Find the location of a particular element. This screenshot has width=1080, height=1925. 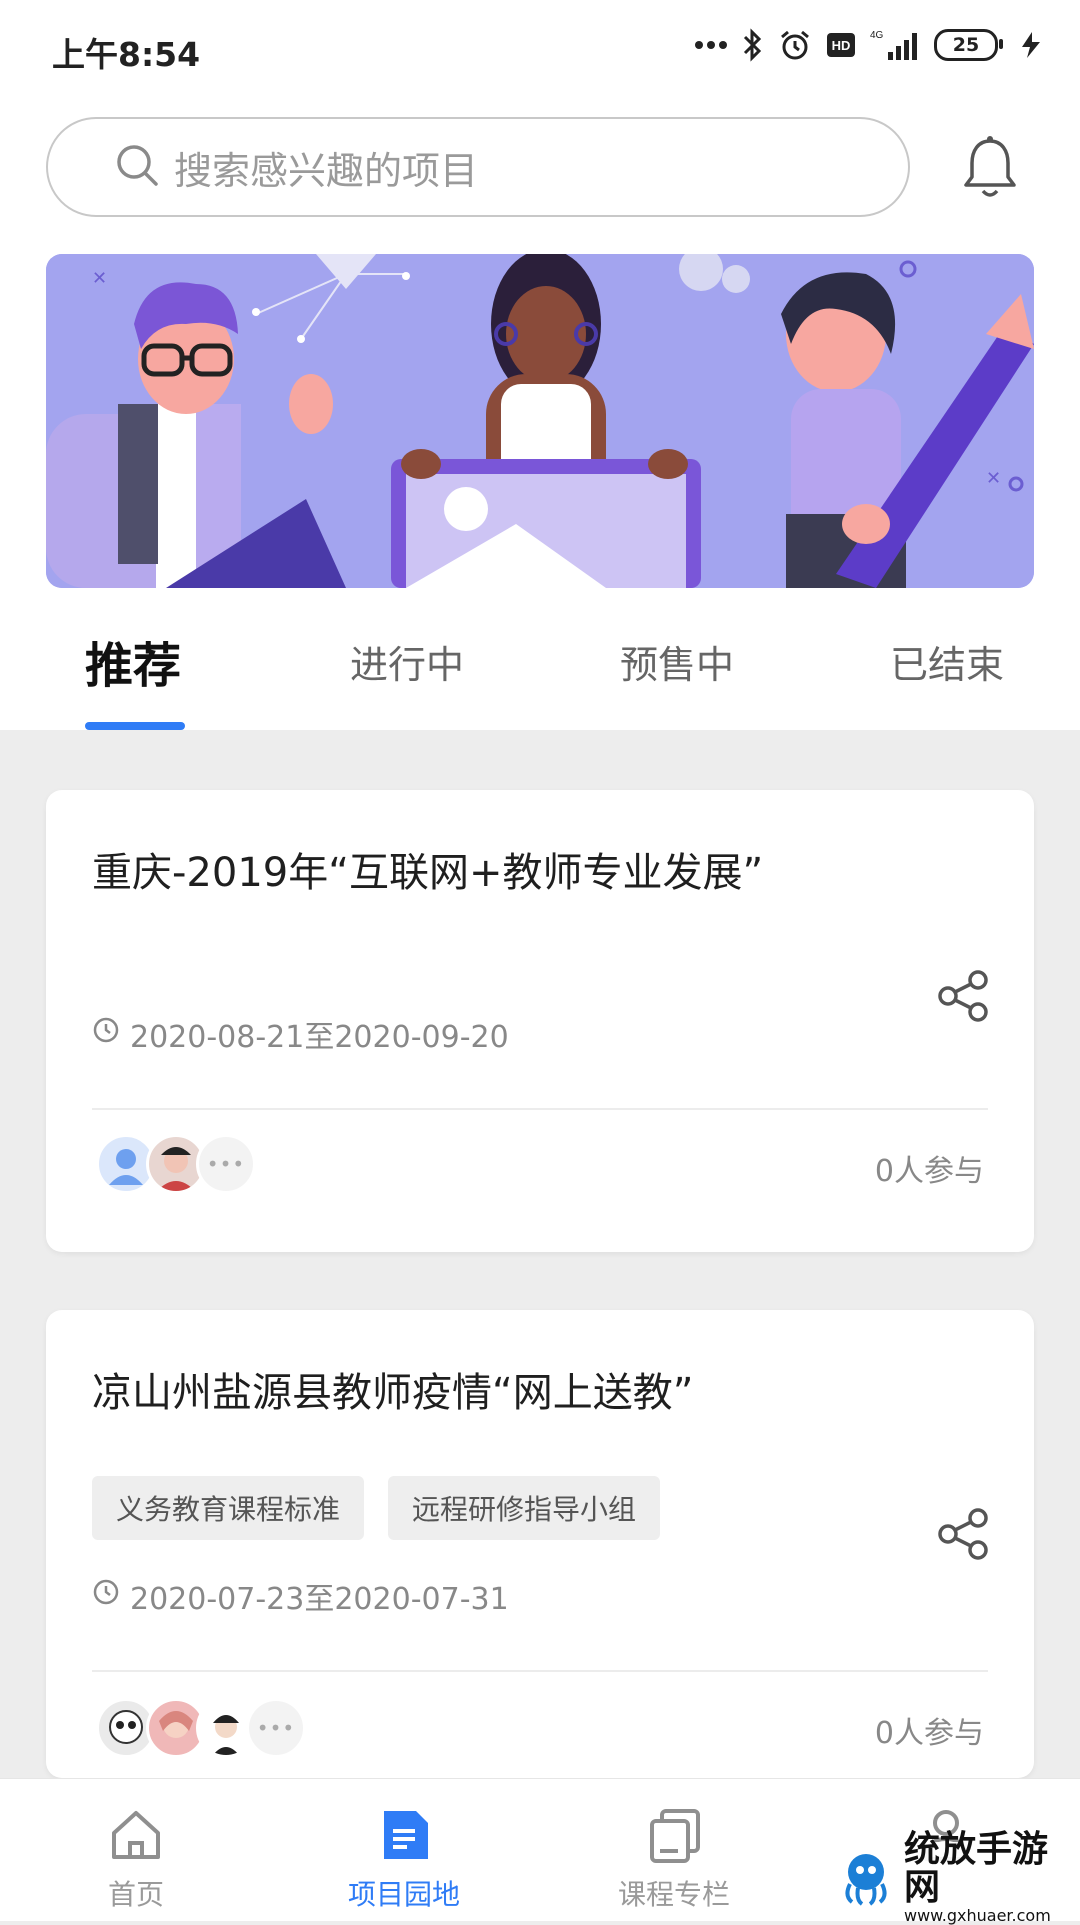

date-range: 2020-08-21至2020-09-20 is located at coordinates (300, 1034).